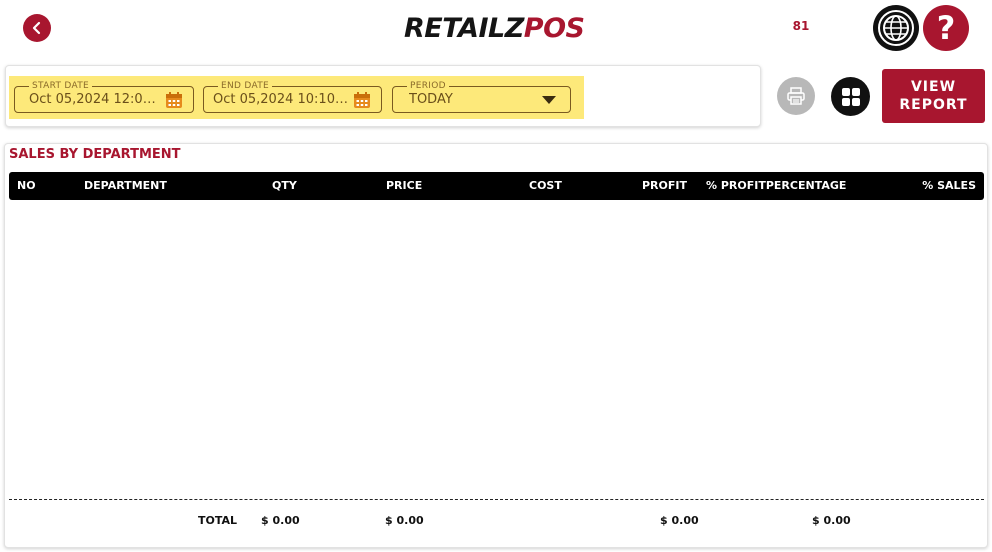 The image size is (992, 552). What do you see at coordinates (949, 185) in the screenshot?
I see `column-header: % SALES` at bounding box center [949, 185].